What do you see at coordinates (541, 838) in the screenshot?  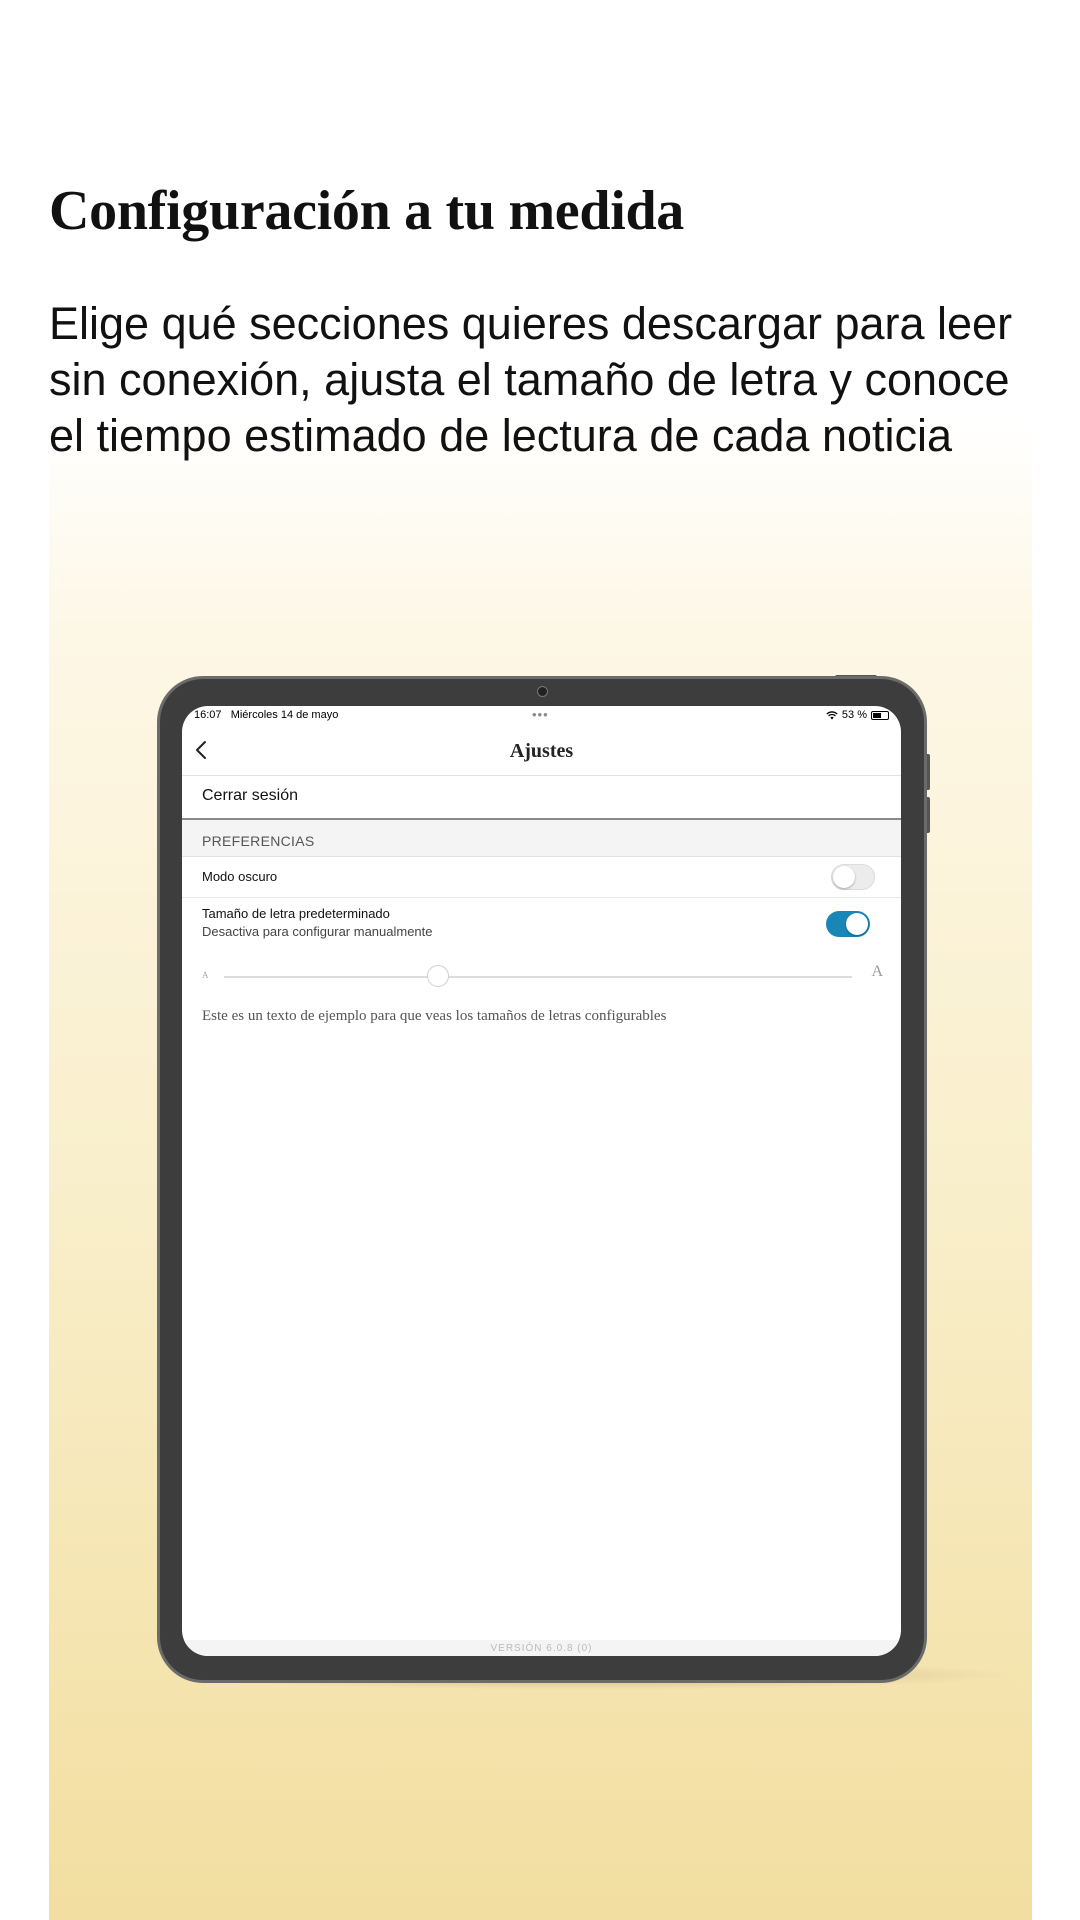 I see `section-header-preferences: PREFERENCIAS` at bounding box center [541, 838].